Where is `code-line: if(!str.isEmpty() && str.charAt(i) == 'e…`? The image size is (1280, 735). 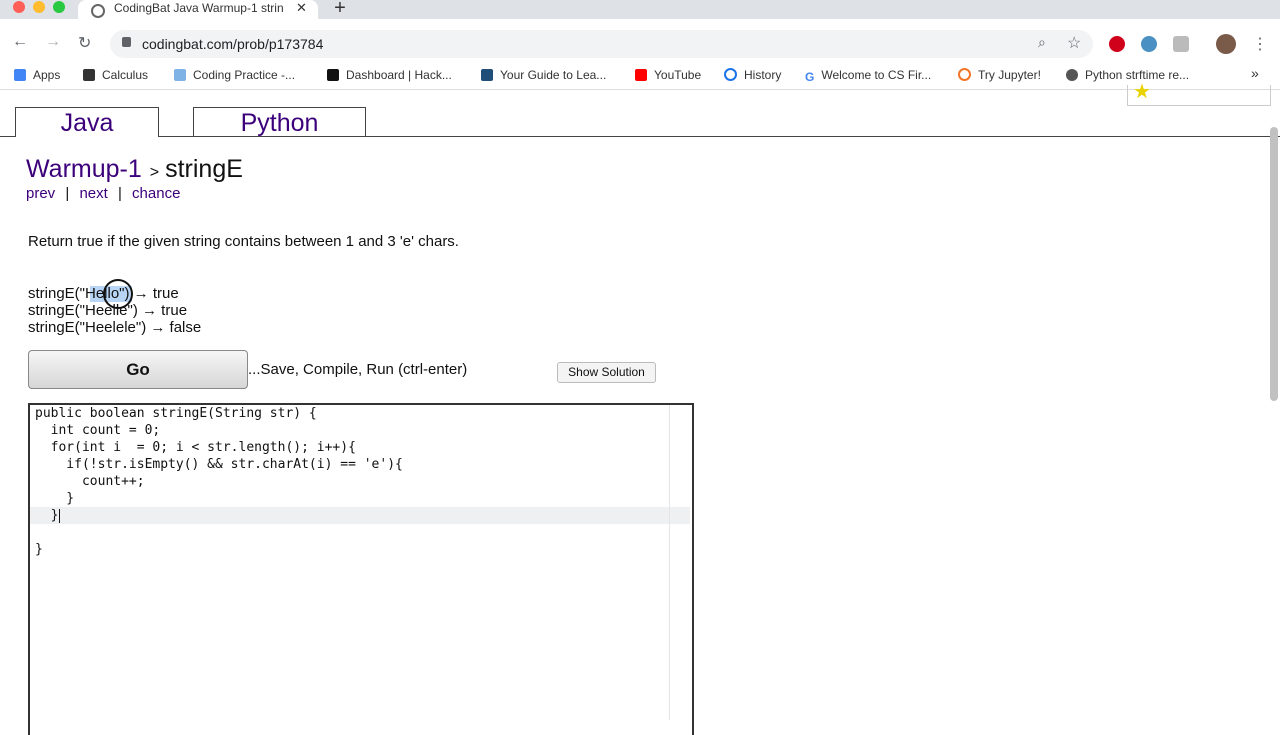
code-line: if(!str.isEmpty() && str.charAt(i) == 'e… is located at coordinates (219, 464).